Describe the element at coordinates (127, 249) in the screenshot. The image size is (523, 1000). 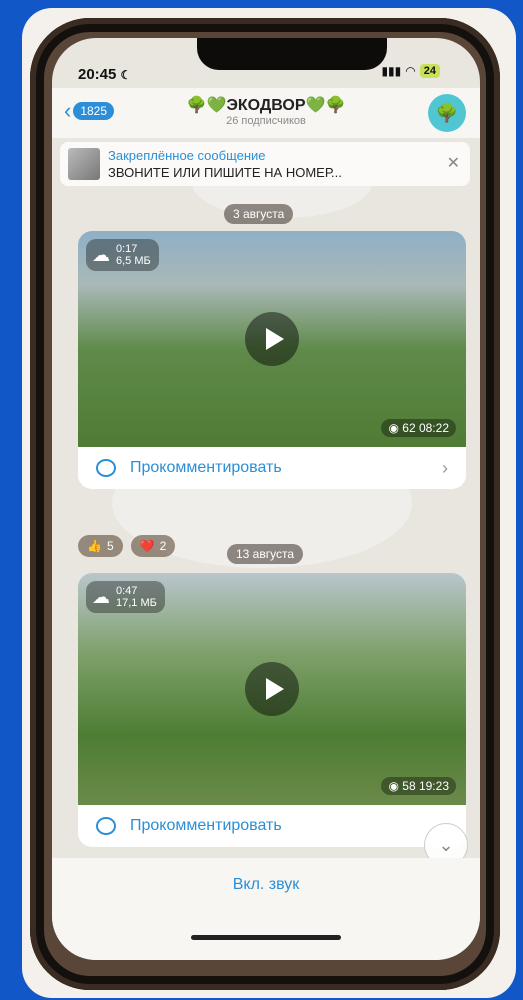
I see `video-duration: 0:17` at that location.